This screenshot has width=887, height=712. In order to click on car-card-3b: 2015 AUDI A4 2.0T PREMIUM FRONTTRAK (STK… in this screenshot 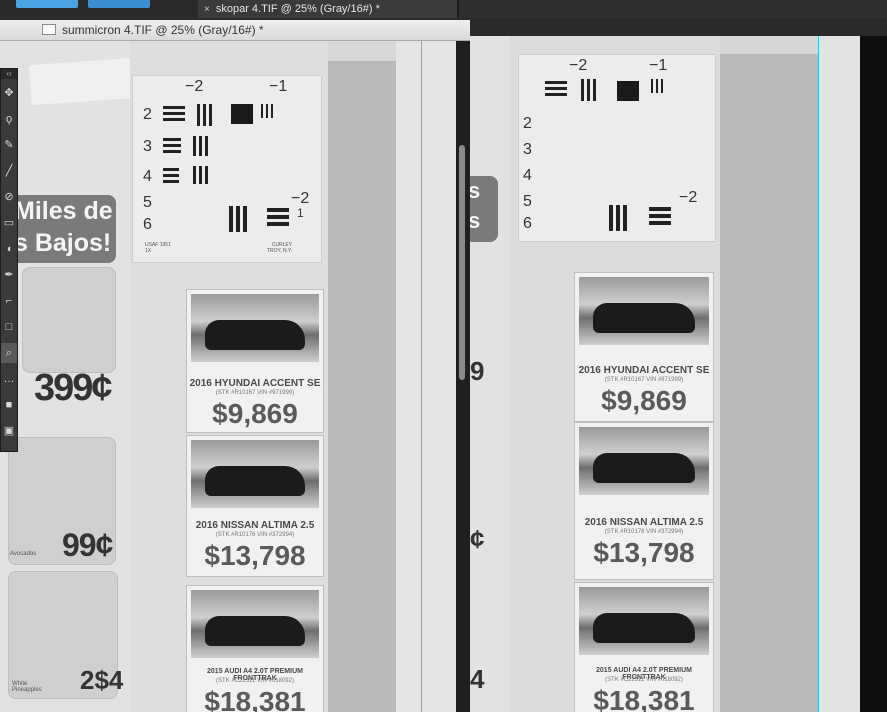, I will do `click(644, 647)`.